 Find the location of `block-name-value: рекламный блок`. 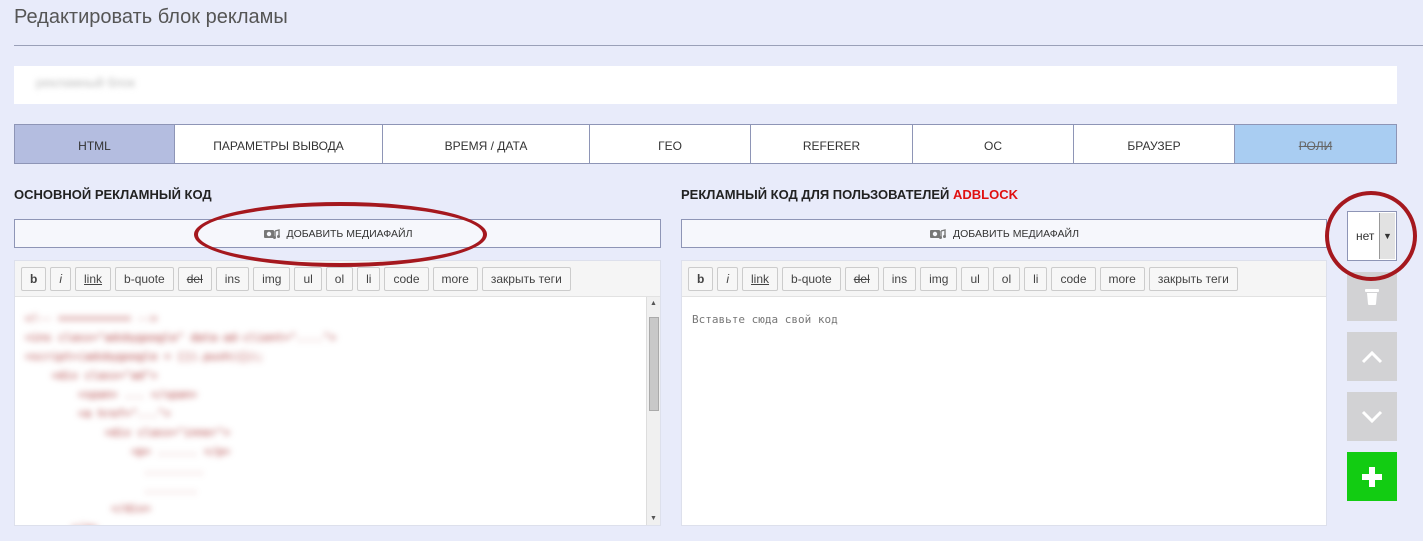

block-name-value: рекламный блок is located at coordinates (85, 82).